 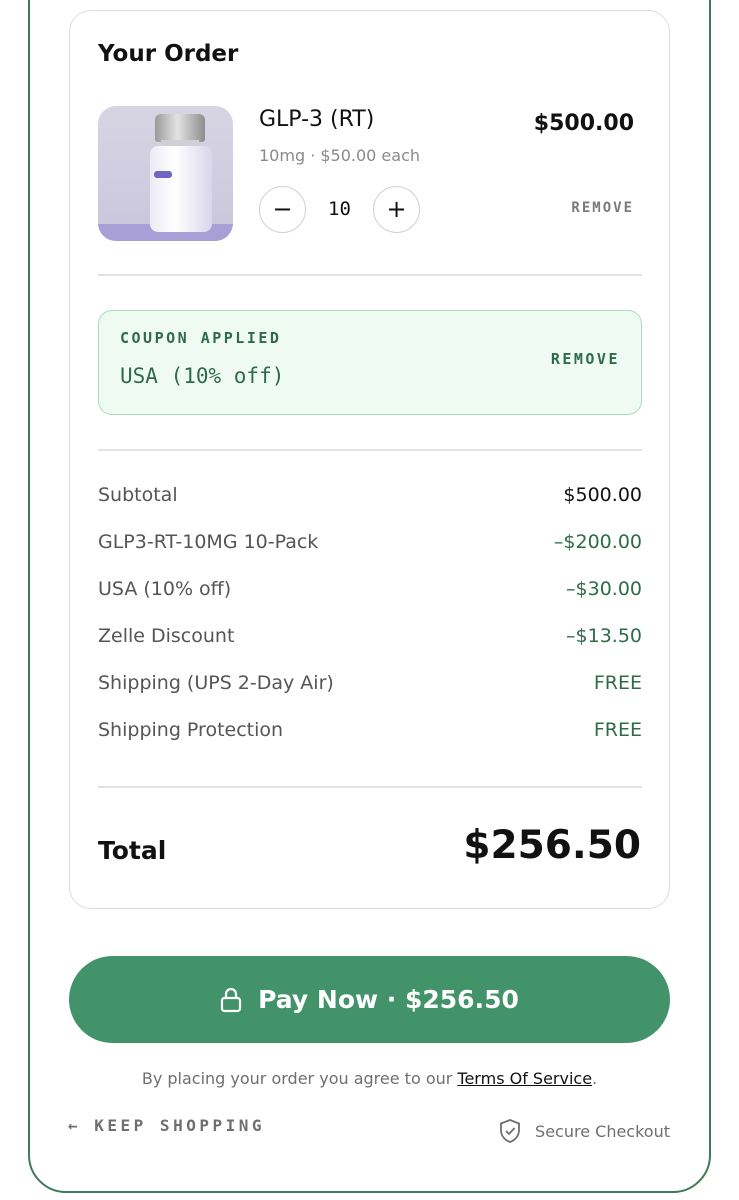 What do you see at coordinates (299, 1078) in the screenshot?
I see `terms-prefix: By placing your order you agree to our` at bounding box center [299, 1078].